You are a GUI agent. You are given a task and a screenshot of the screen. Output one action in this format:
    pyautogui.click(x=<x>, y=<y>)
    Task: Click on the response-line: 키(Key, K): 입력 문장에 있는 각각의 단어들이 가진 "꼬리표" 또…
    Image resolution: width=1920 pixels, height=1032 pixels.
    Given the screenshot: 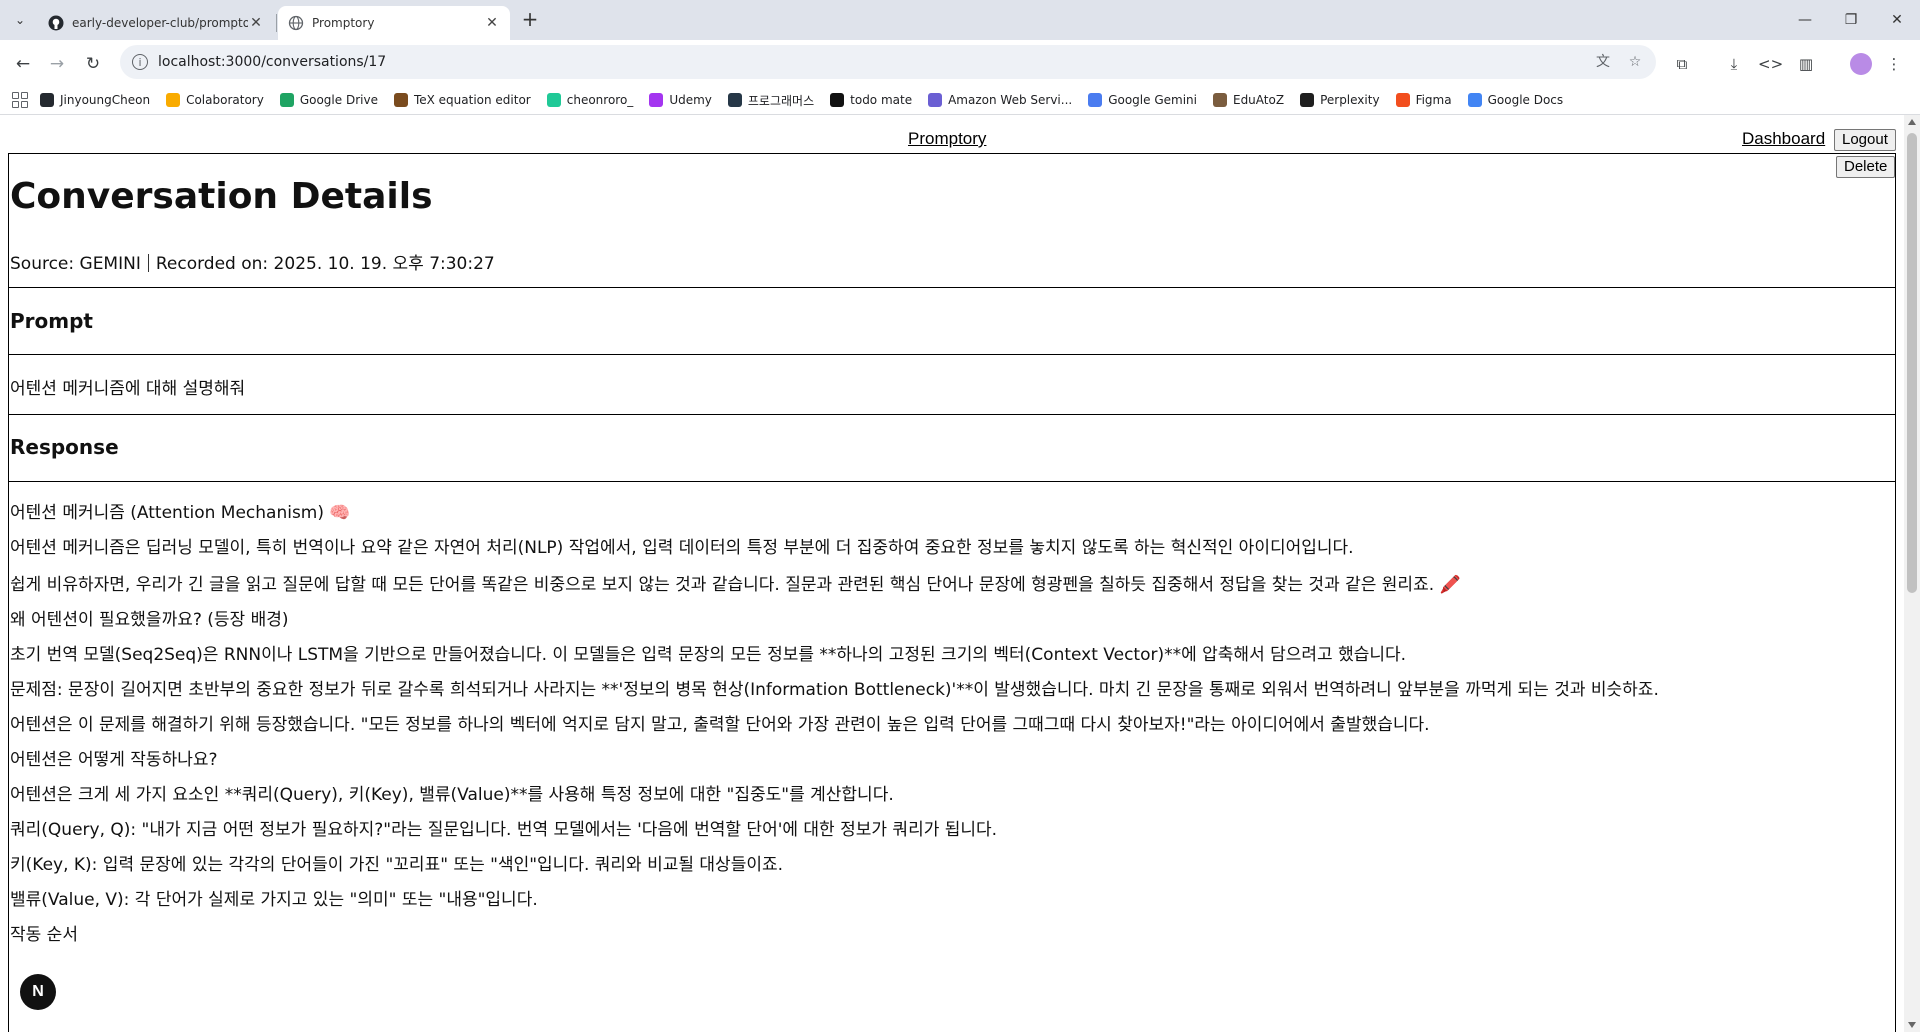 What is the action you would take?
    pyautogui.click(x=397, y=865)
    